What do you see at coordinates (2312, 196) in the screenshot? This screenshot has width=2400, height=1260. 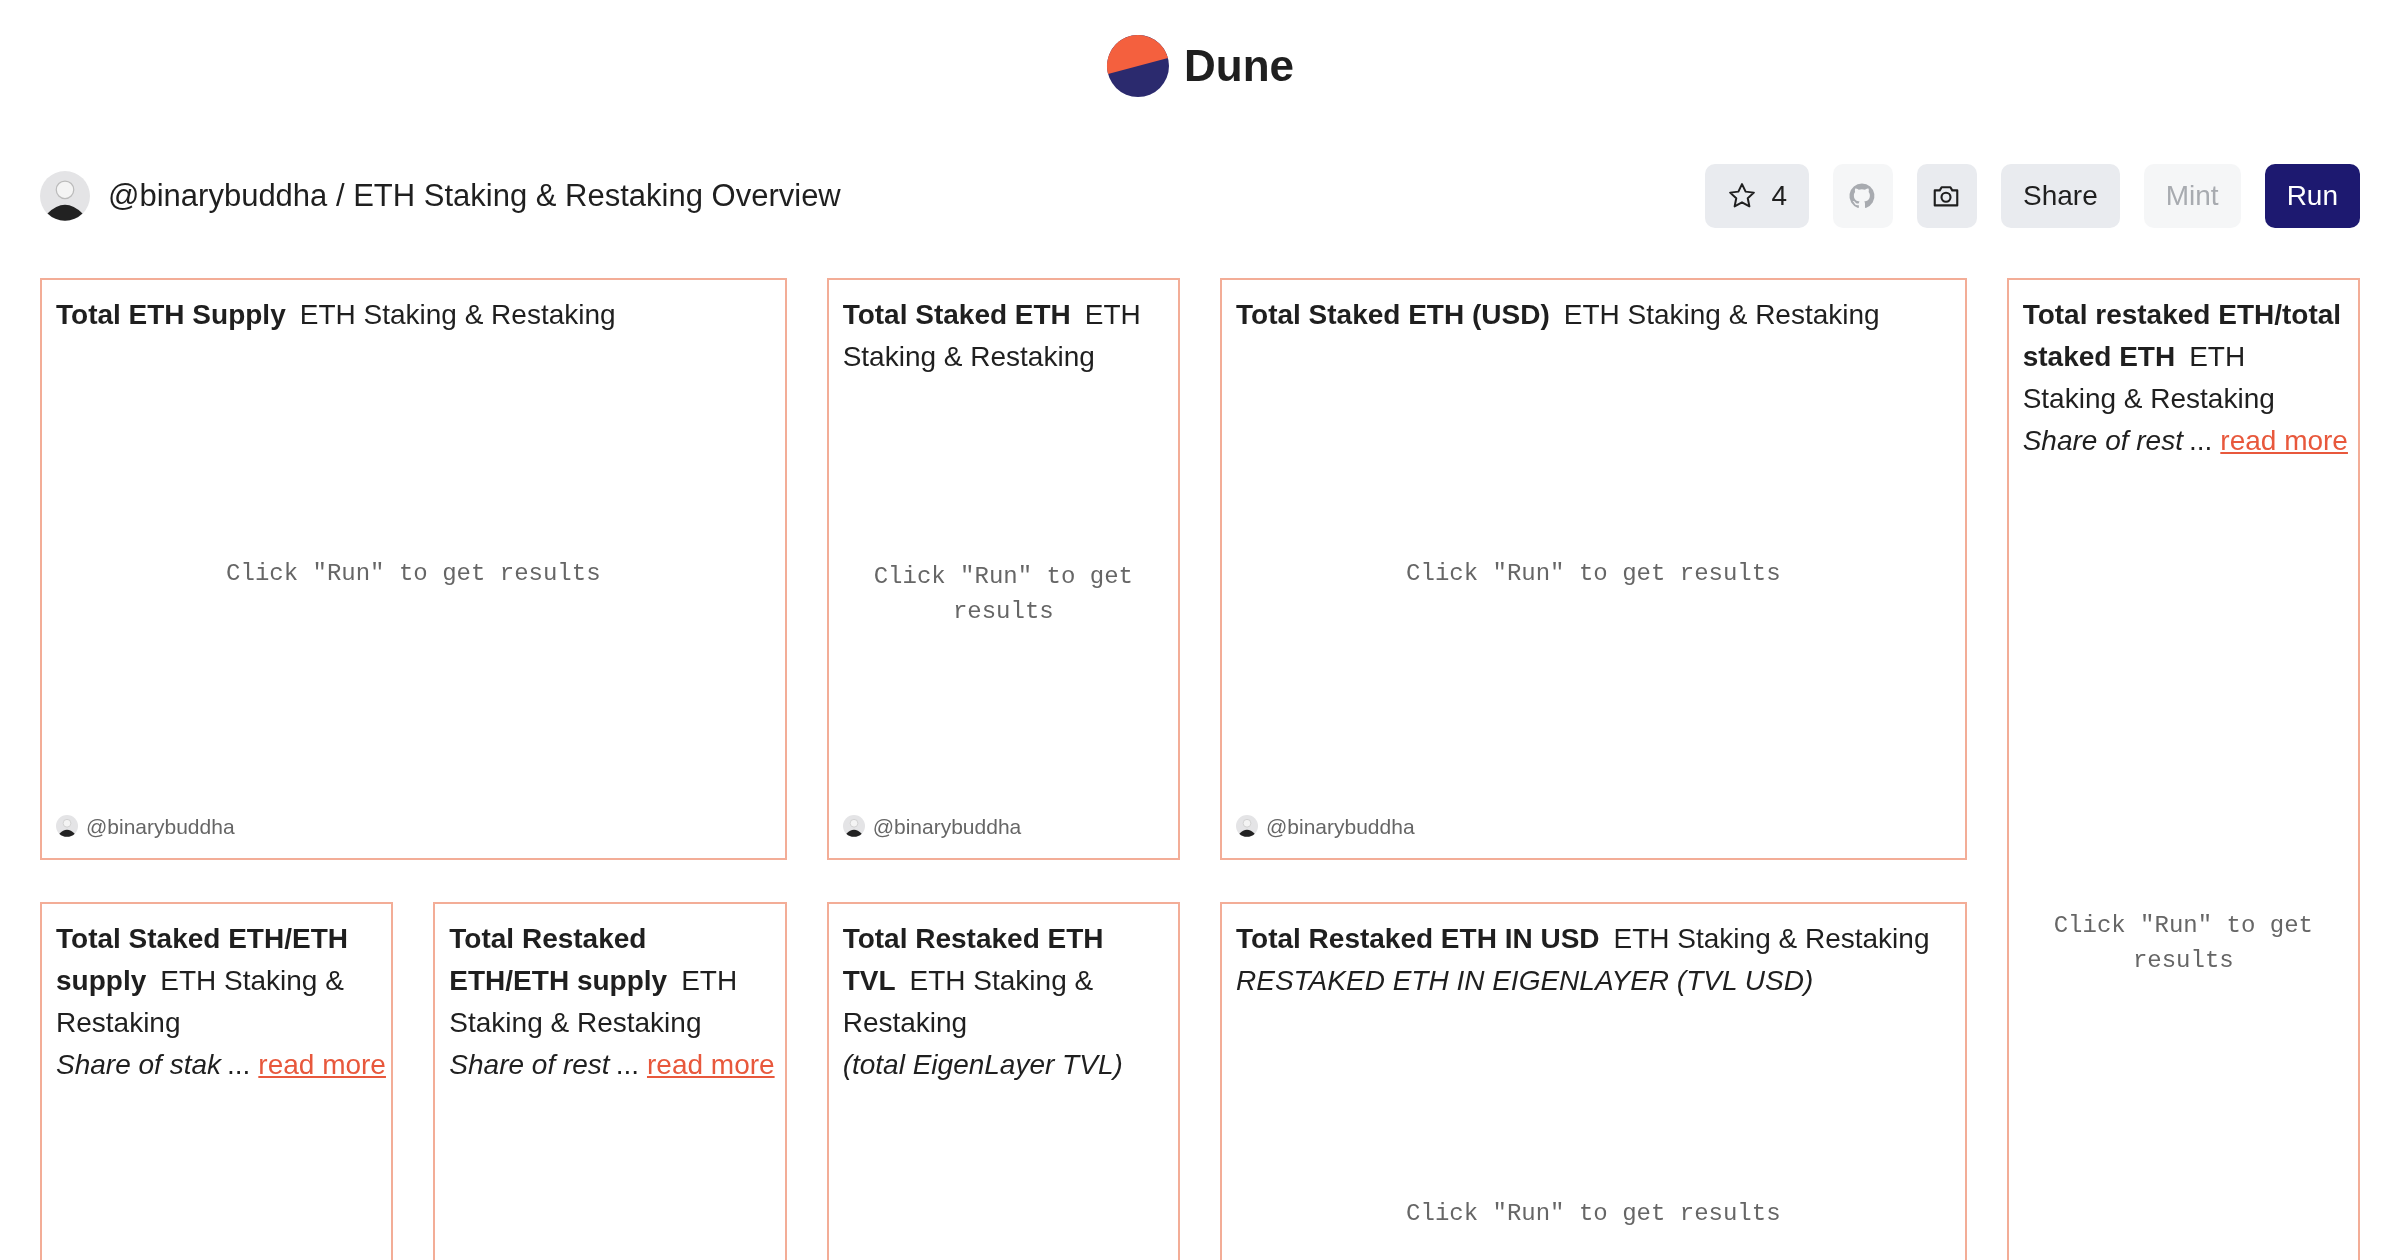 I see `run-button: Run` at bounding box center [2312, 196].